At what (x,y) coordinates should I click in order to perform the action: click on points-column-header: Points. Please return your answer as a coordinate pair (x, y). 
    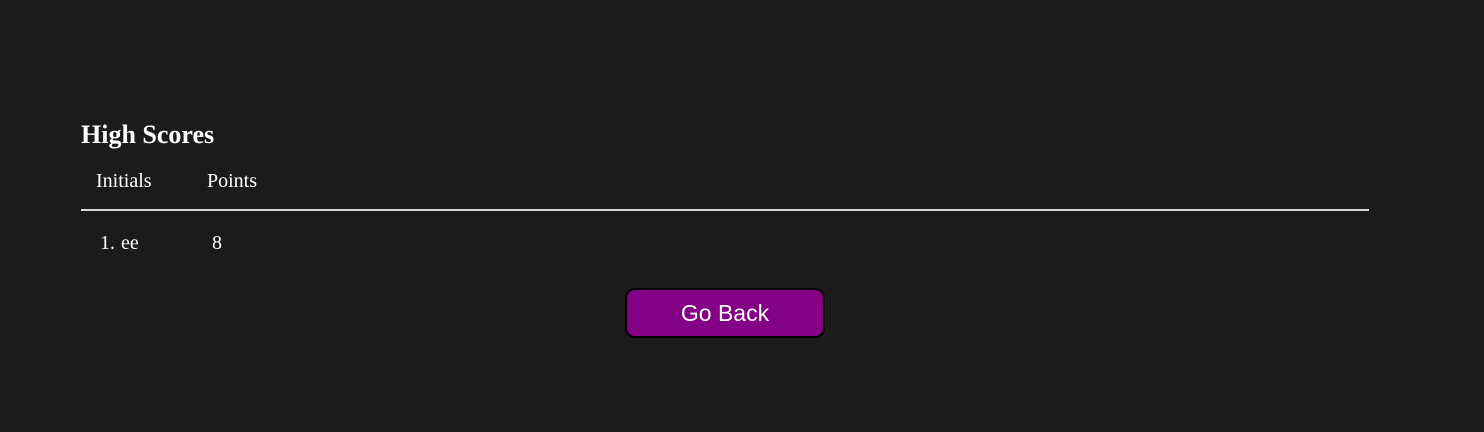
    Looking at the image, I should click on (232, 181).